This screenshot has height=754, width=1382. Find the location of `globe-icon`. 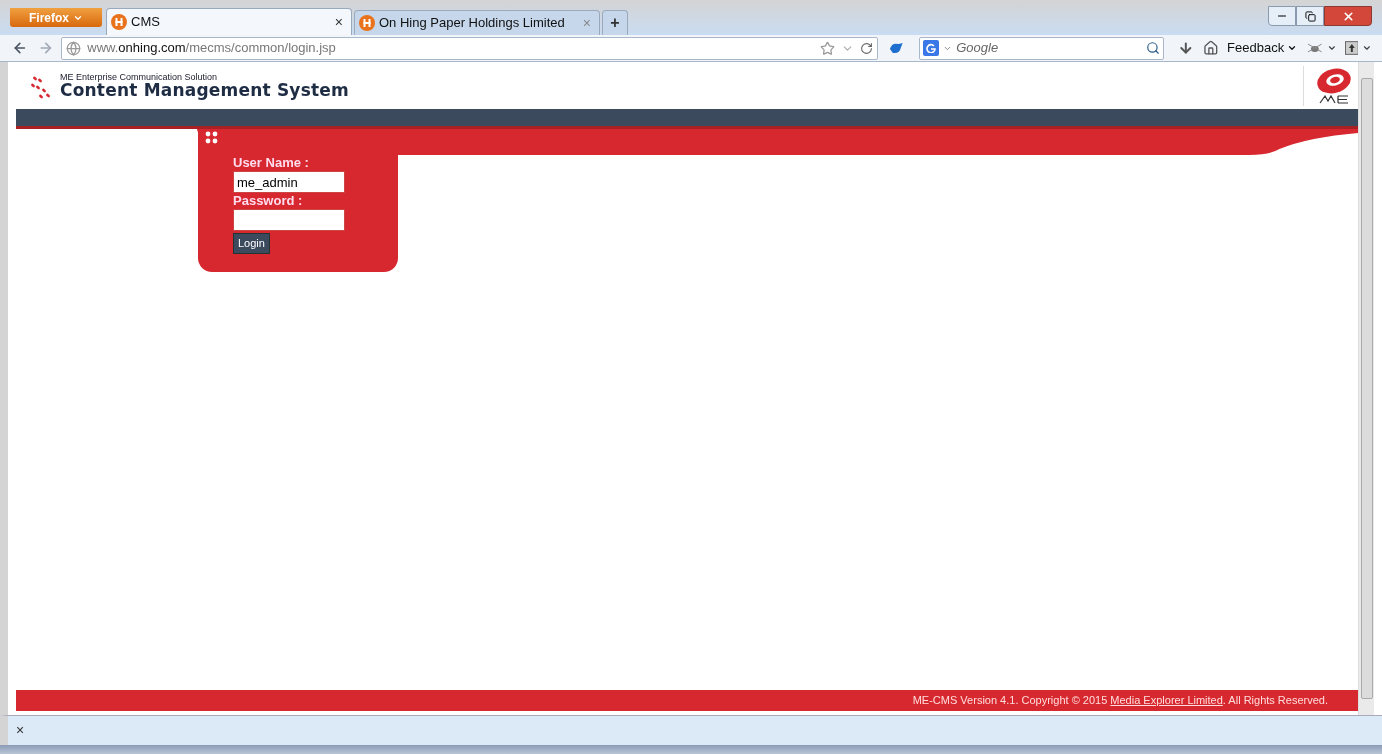

globe-icon is located at coordinates (74, 48).